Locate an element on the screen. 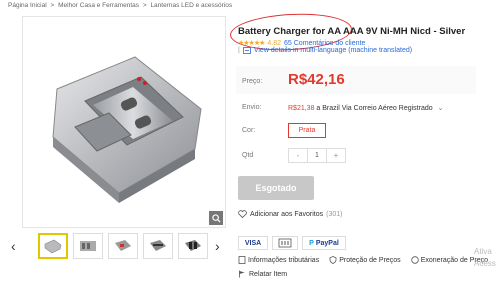 This screenshot has height=285, width=500. zoom-icon is located at coordinates (216, 218).